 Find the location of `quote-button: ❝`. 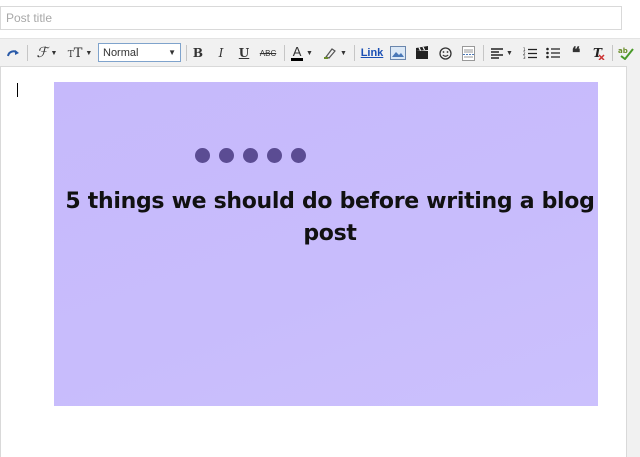

quote-button: ❝ is located at coordinates (576, 53).